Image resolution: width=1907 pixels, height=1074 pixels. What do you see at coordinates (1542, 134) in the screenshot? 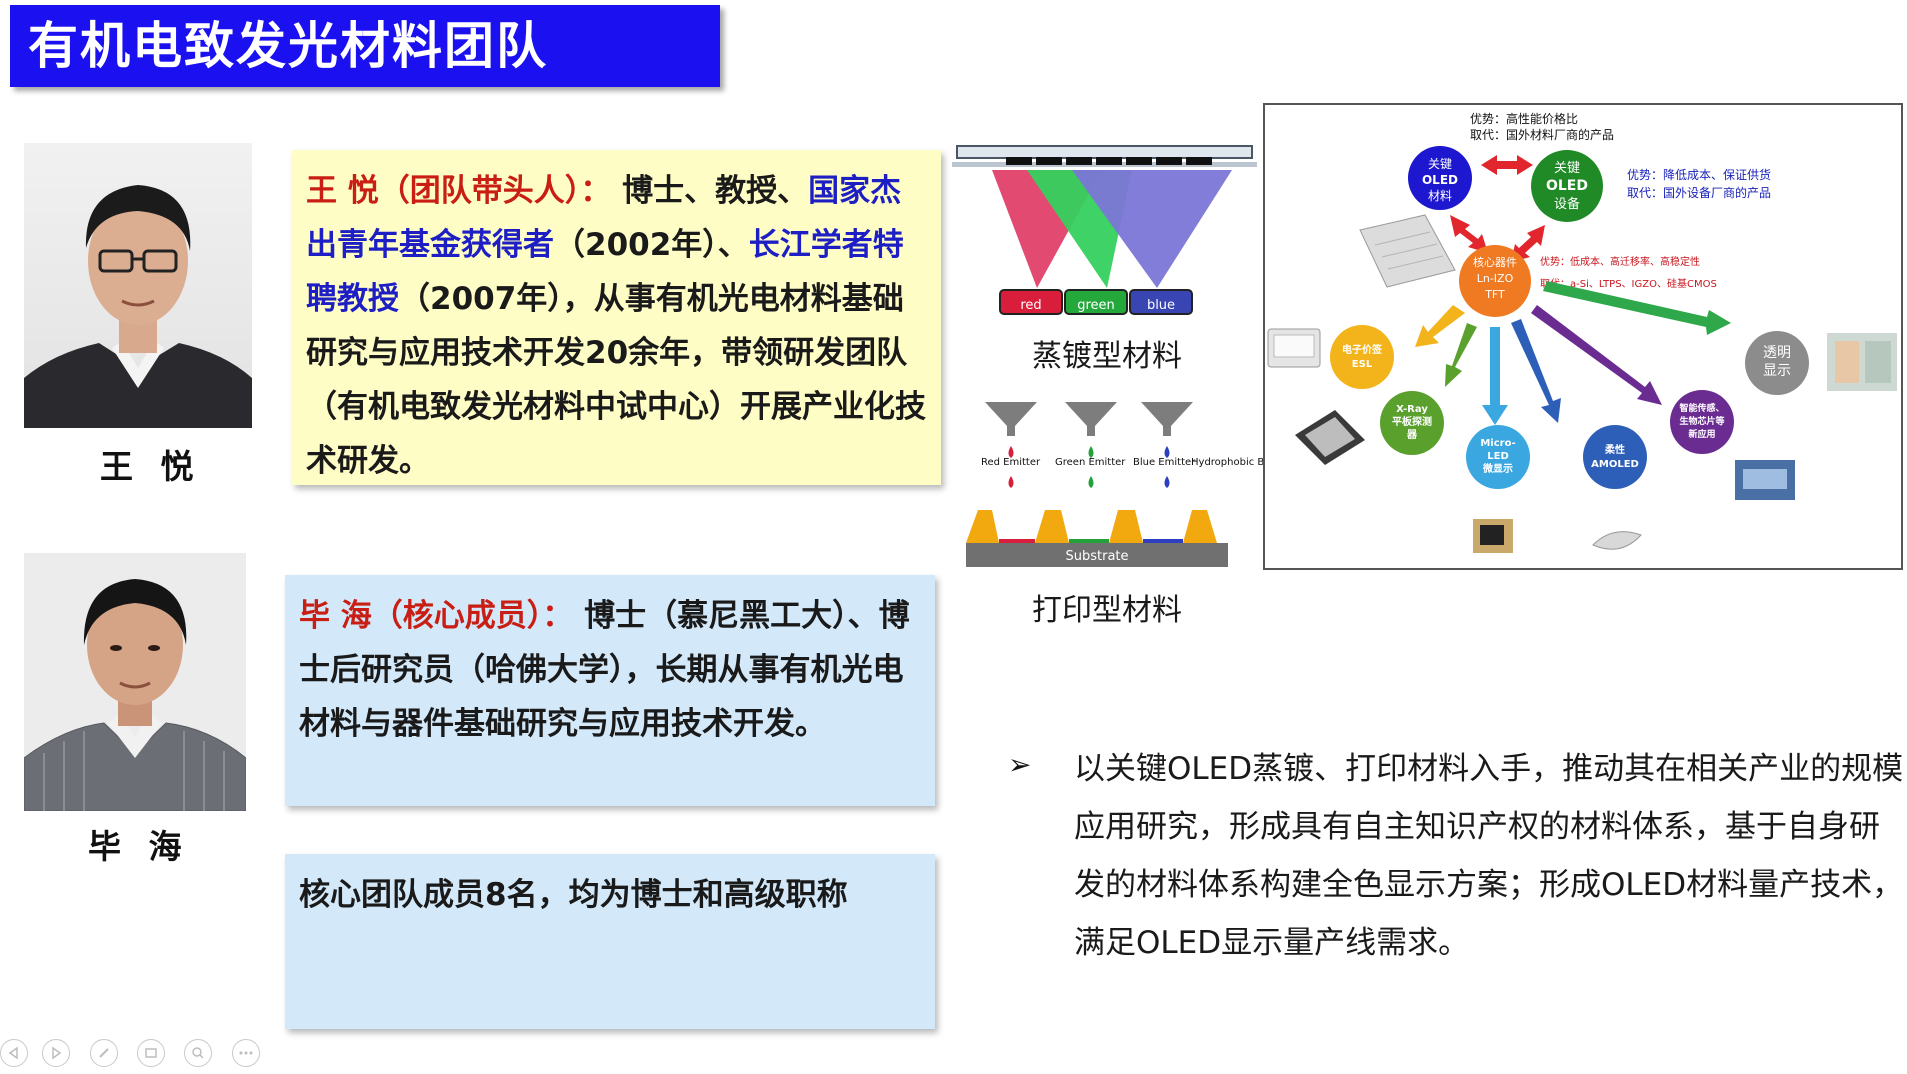
I see `top-replace-text: 取代：国外材料厂商的产品` at bounding box center [1542, 134].